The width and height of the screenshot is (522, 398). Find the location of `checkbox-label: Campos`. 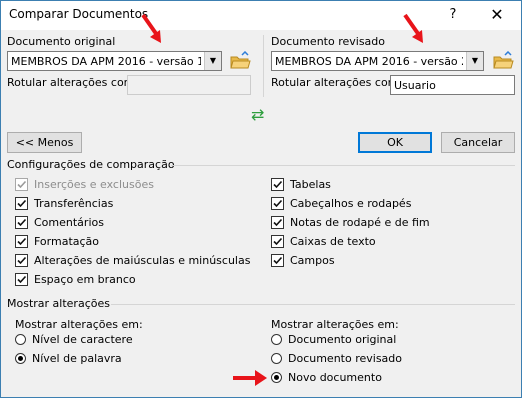

checkbox-label: Campos is located at coordinates (312, 260).